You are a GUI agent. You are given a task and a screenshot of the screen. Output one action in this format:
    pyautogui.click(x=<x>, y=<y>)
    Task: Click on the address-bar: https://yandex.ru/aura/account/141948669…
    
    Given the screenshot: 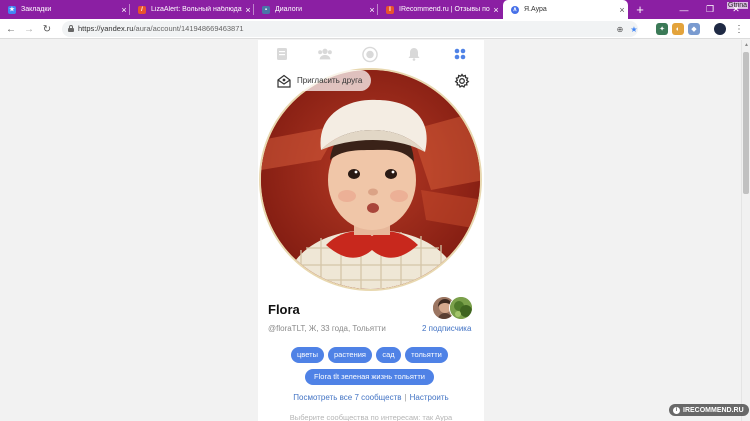 What is the action you would take?
    pyautogui.click(x=350, y=29)
    